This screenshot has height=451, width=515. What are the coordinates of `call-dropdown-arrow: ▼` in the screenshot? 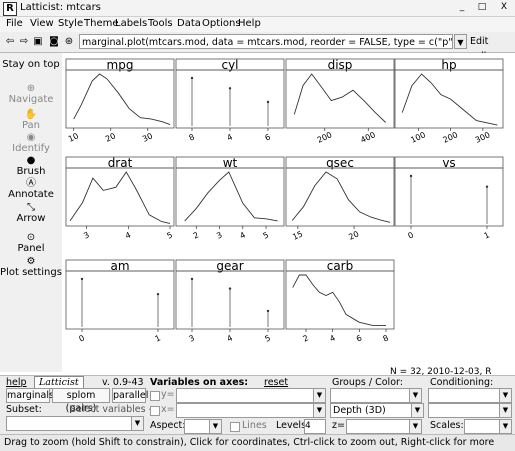 It's located at (460, 41).